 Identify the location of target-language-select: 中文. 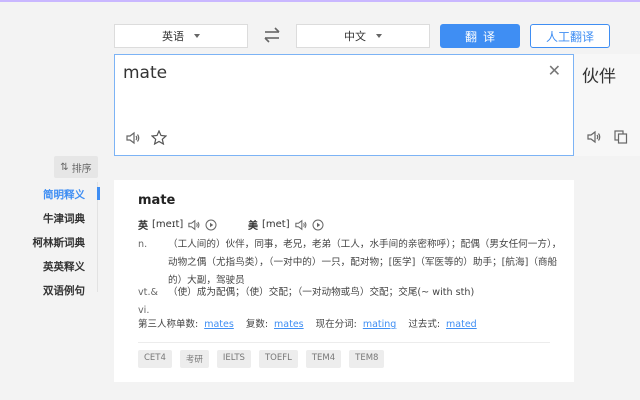
(363, 36).